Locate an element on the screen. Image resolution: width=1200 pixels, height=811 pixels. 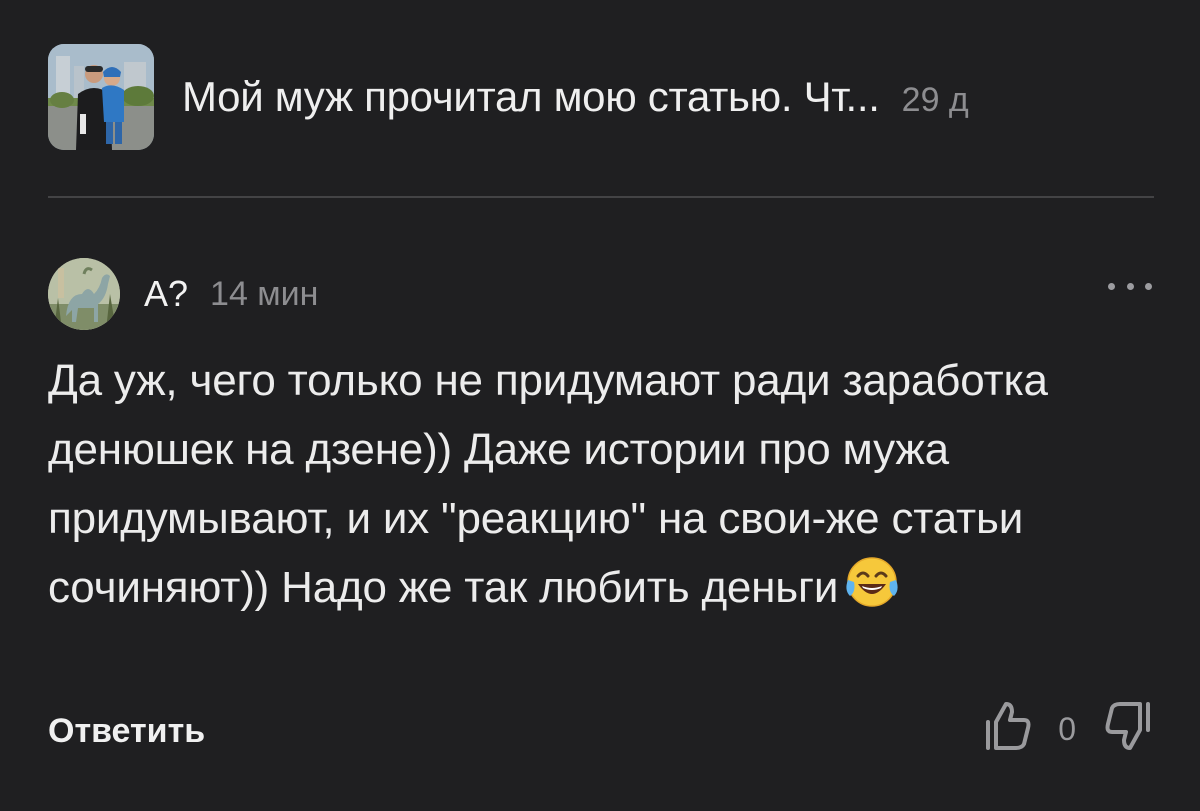
article-photo is located at coordinates (101, 97).